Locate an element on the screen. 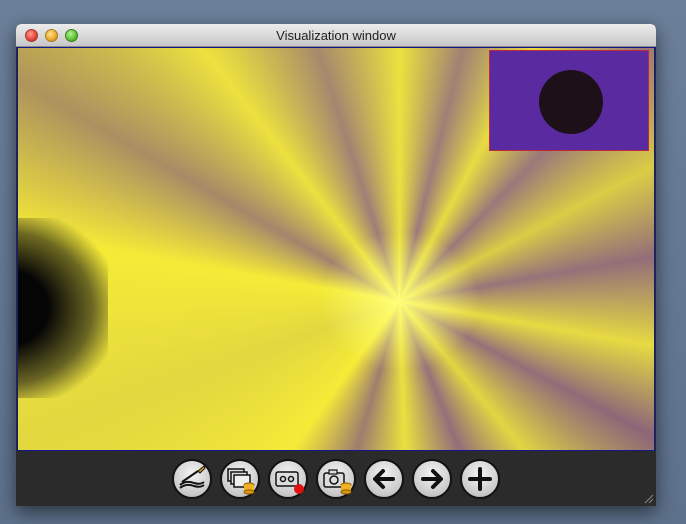 The height and width of the screenshot is (524, 686). plus-icon is located at coordinates (480, 479).